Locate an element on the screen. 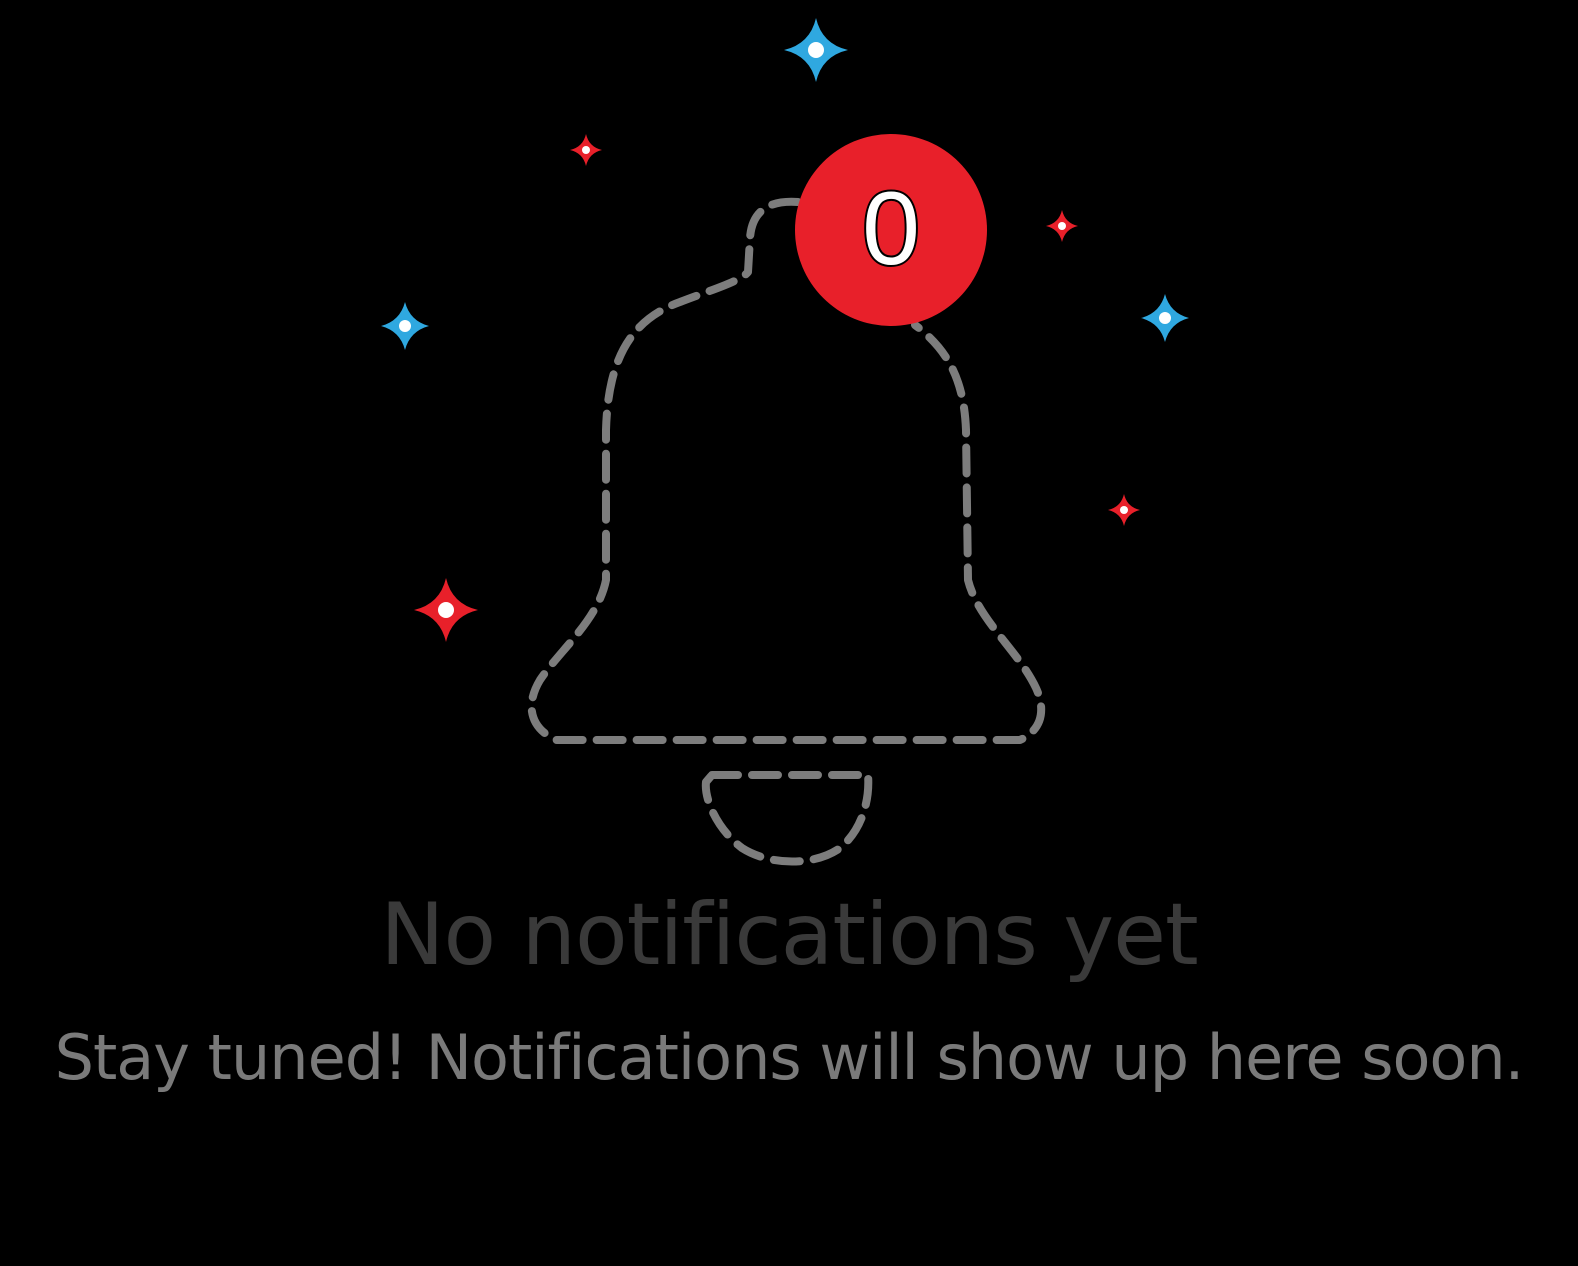 This screenshot has height=1266, width=1578. badge-count: 0 is located at coordinates (891, 229).